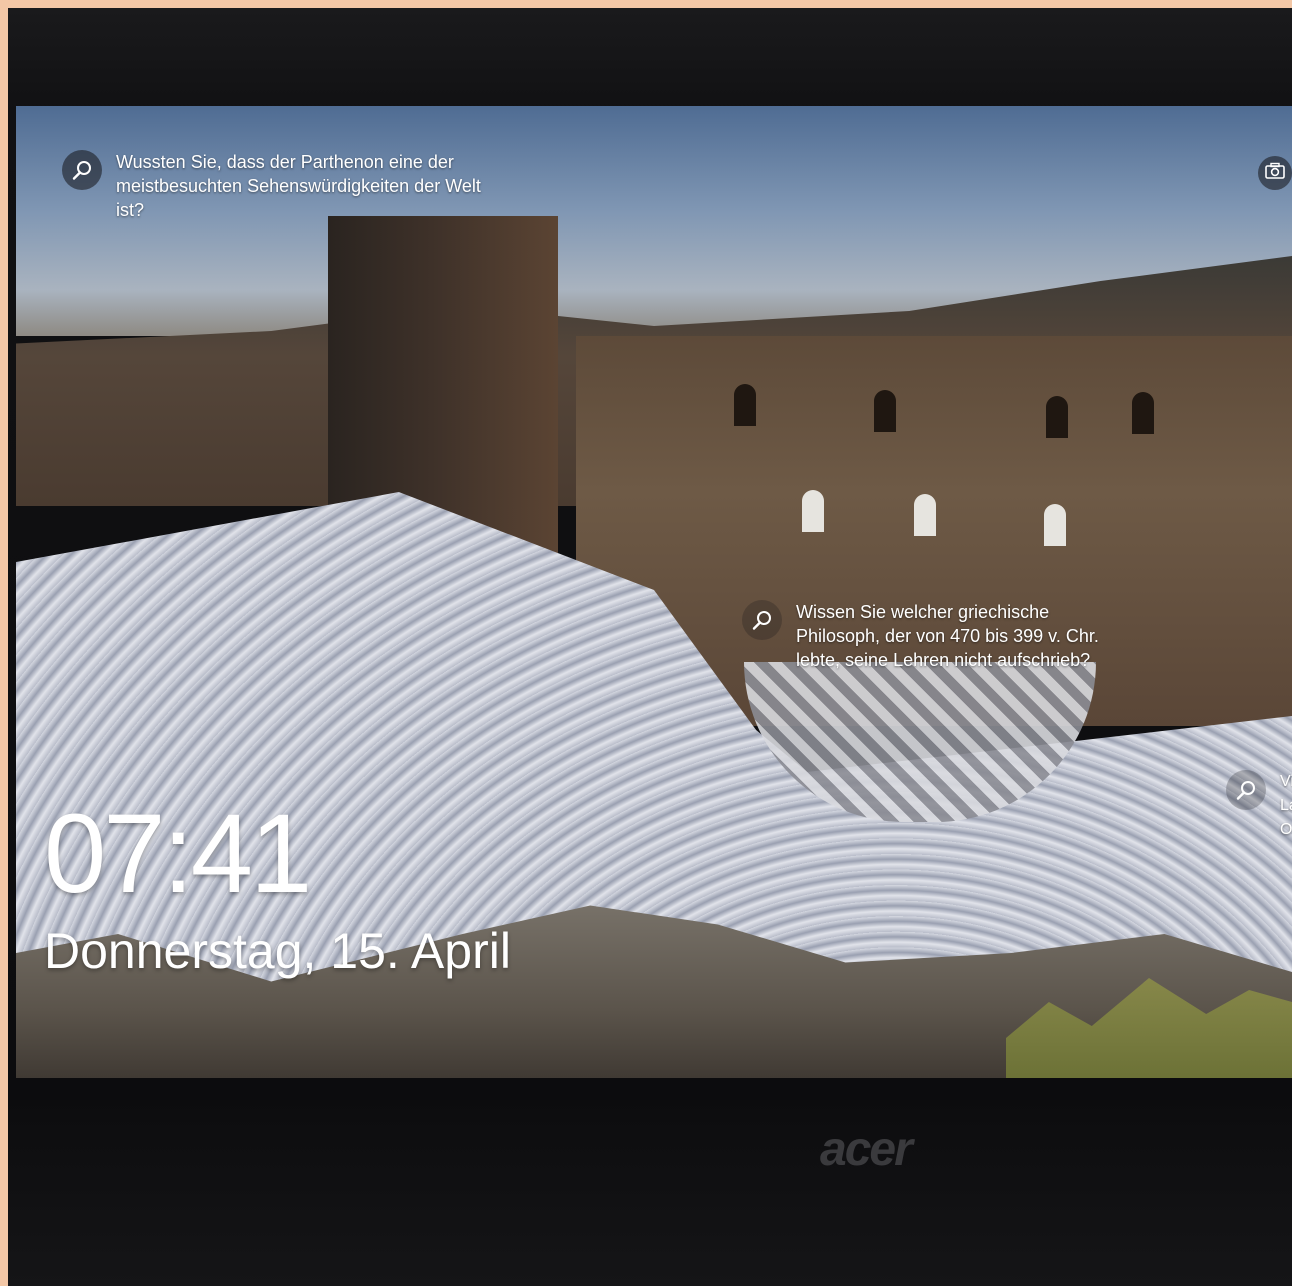  What do you see at coordinates (277, 951) in the screenshot?
I see `lock-screen-date: Donnerstag, 15. April` at bounding box center [277, 951].